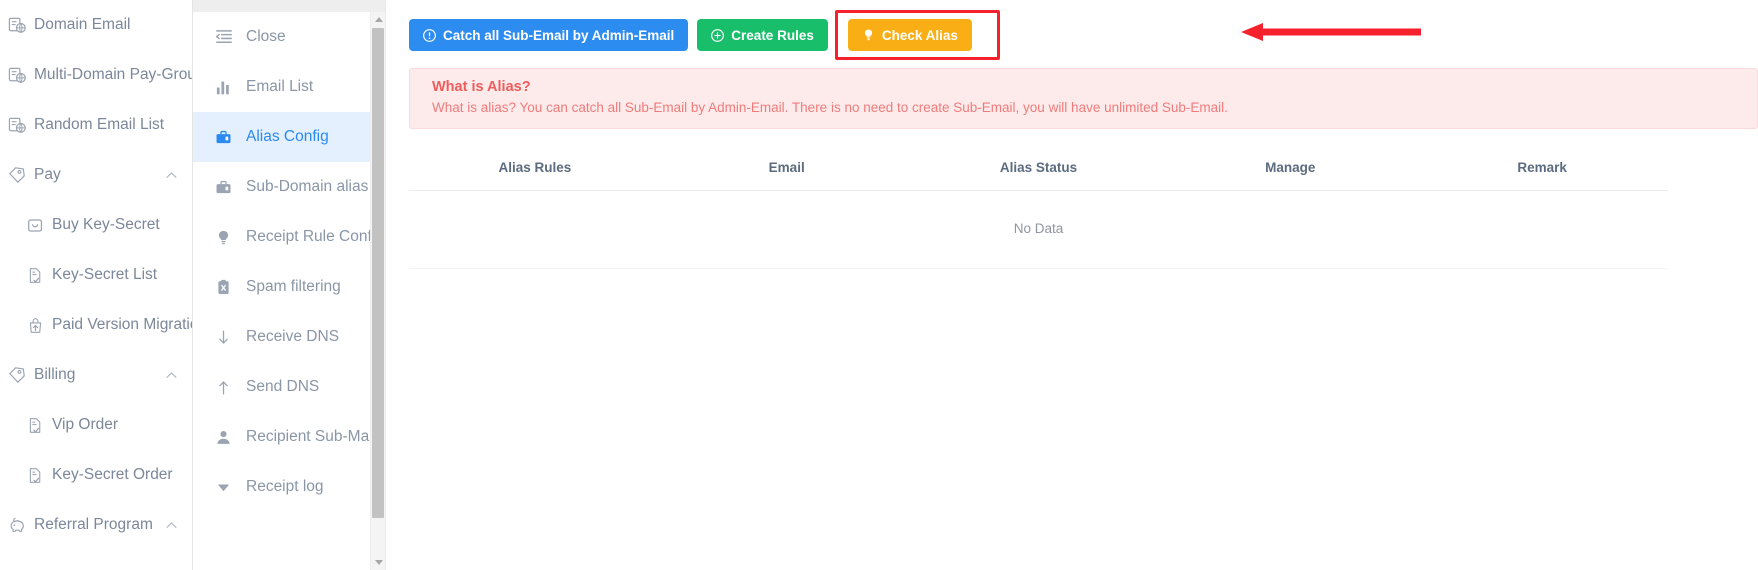 The width and height of the screenshot is (1758, 570). I want to click on subnav-item-recipient-sub-mail: Recipient Sub-Mail, so click(289, 437).